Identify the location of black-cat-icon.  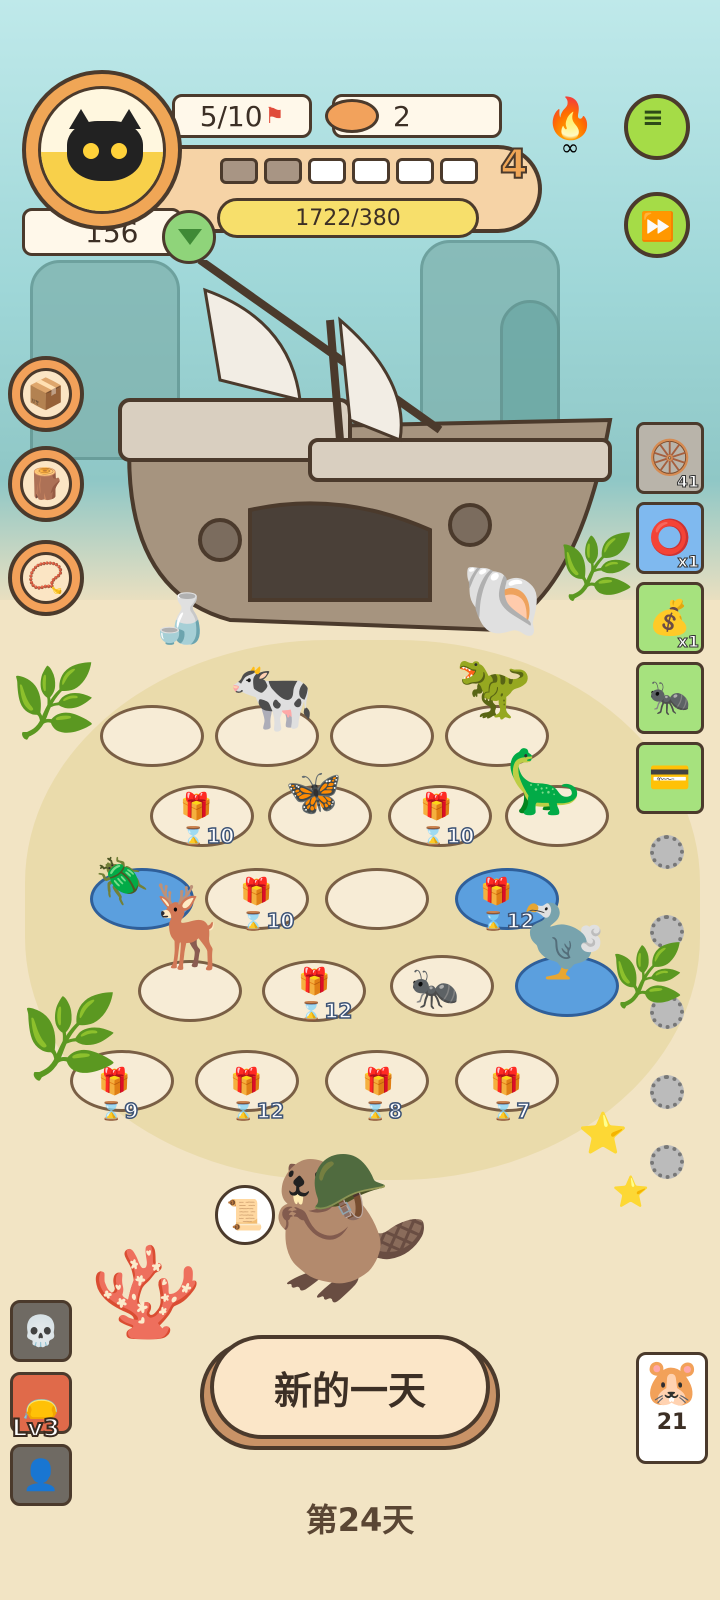
(105, 145).